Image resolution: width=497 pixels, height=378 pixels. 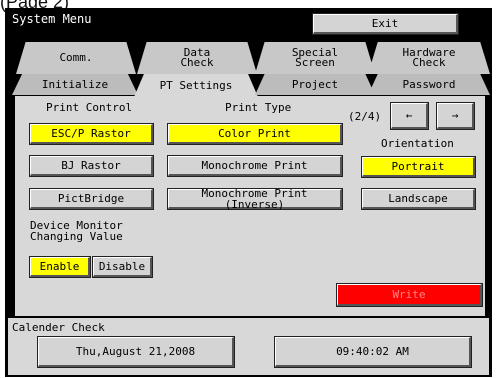 What do you see at coordinates (385, 24) in the screenshot?
I see `exit-button: Exit` at bounding box center [385, 24].